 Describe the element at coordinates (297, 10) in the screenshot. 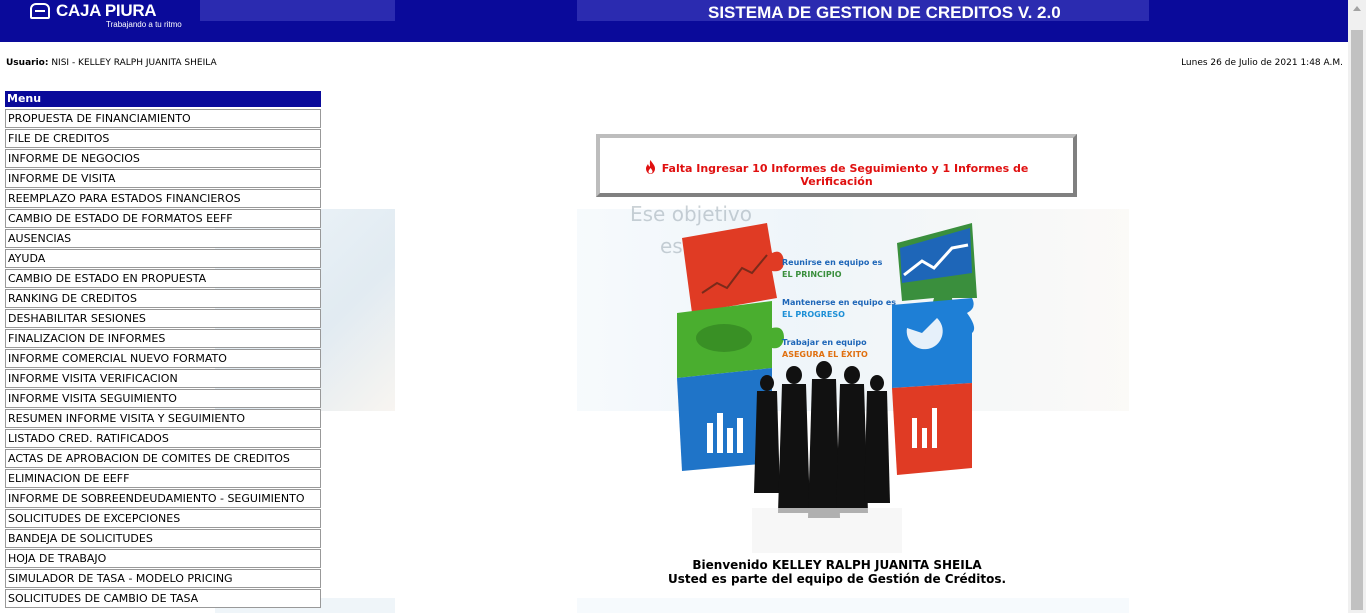

I see `header-decoration` at that location.